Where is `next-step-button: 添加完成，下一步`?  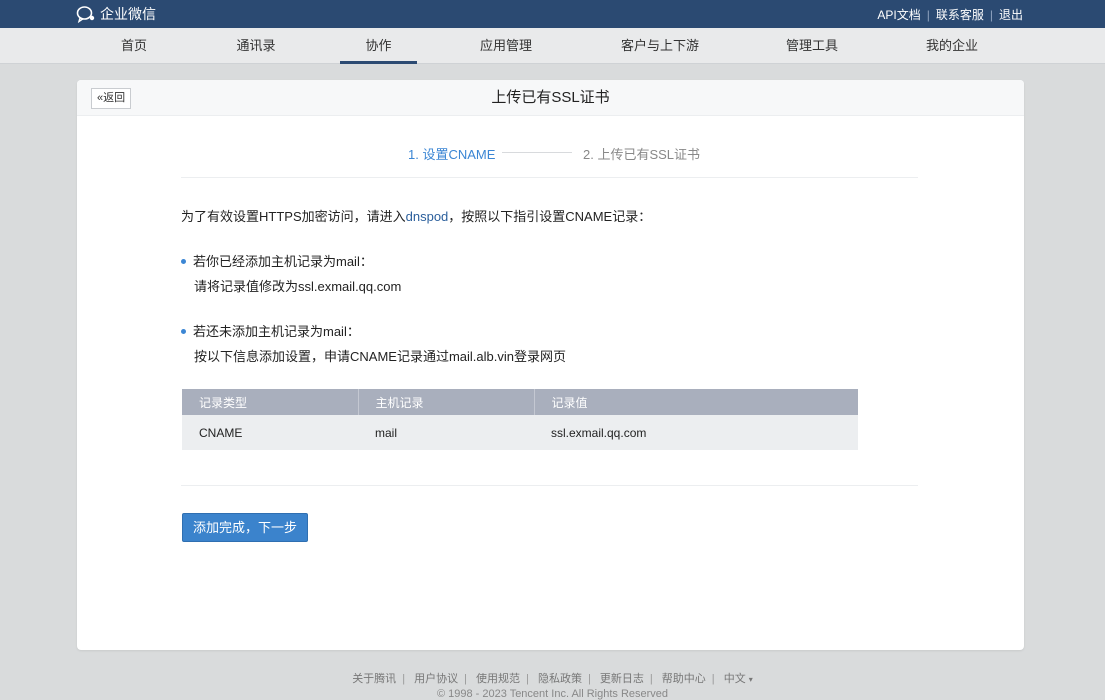 next-step-button: 添加完成，下一步 is located at coordinates (245, 527).